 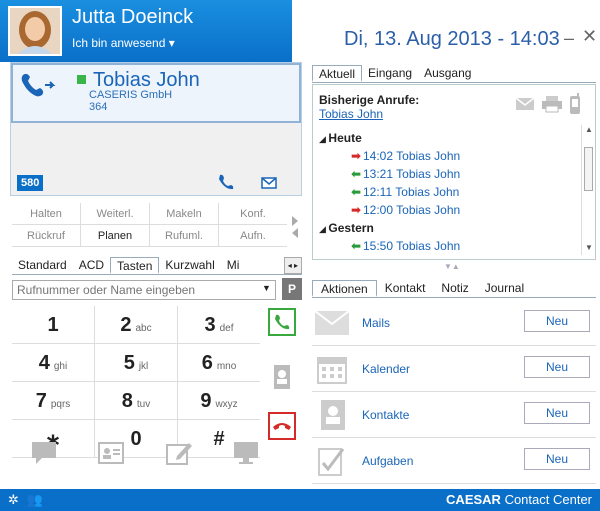 What do you see at coordinates (557, 459) in the screenshot?
I see `new-aufgaben-button: Neu` at bounding box center [557, 459].